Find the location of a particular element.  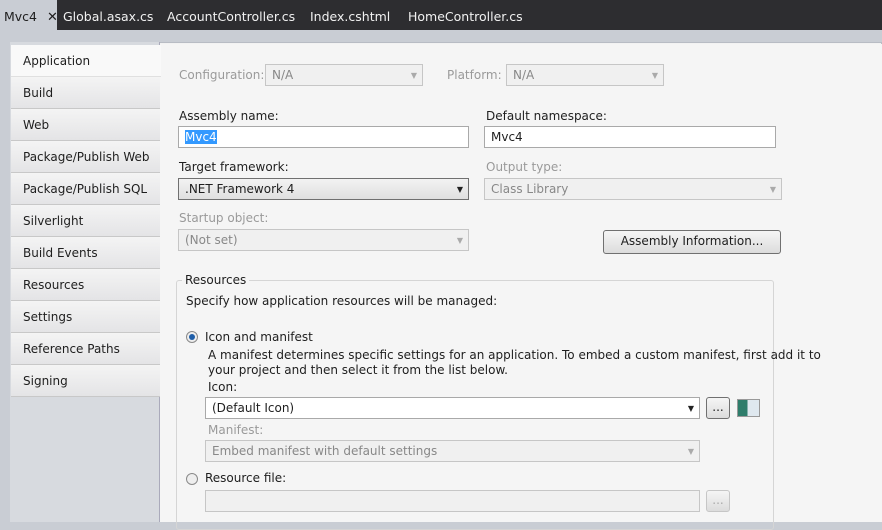

icon-manifest-radio is located at coordinates (192, 337).